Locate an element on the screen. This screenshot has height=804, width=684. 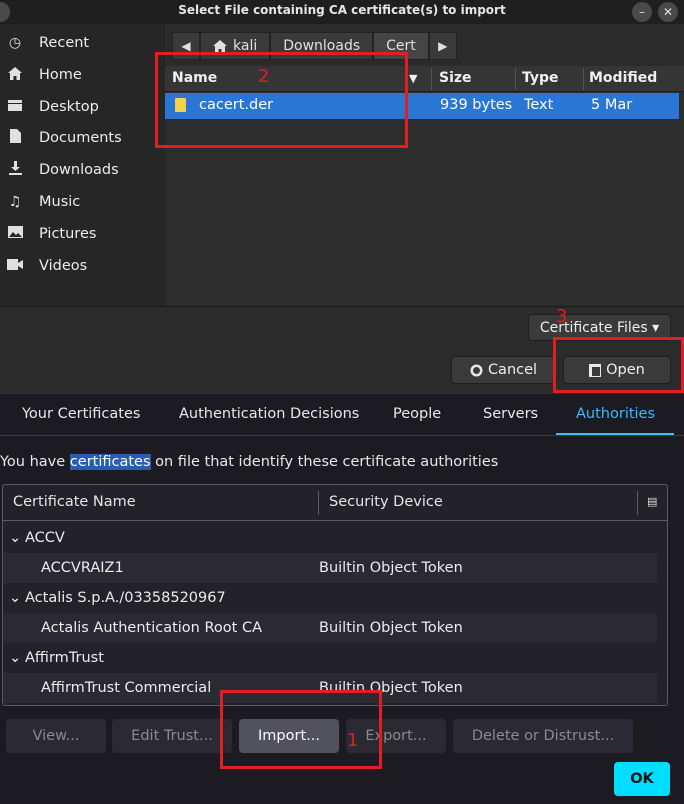
column-certificate-name: Certificate Name is located at coordinates (74, 502).